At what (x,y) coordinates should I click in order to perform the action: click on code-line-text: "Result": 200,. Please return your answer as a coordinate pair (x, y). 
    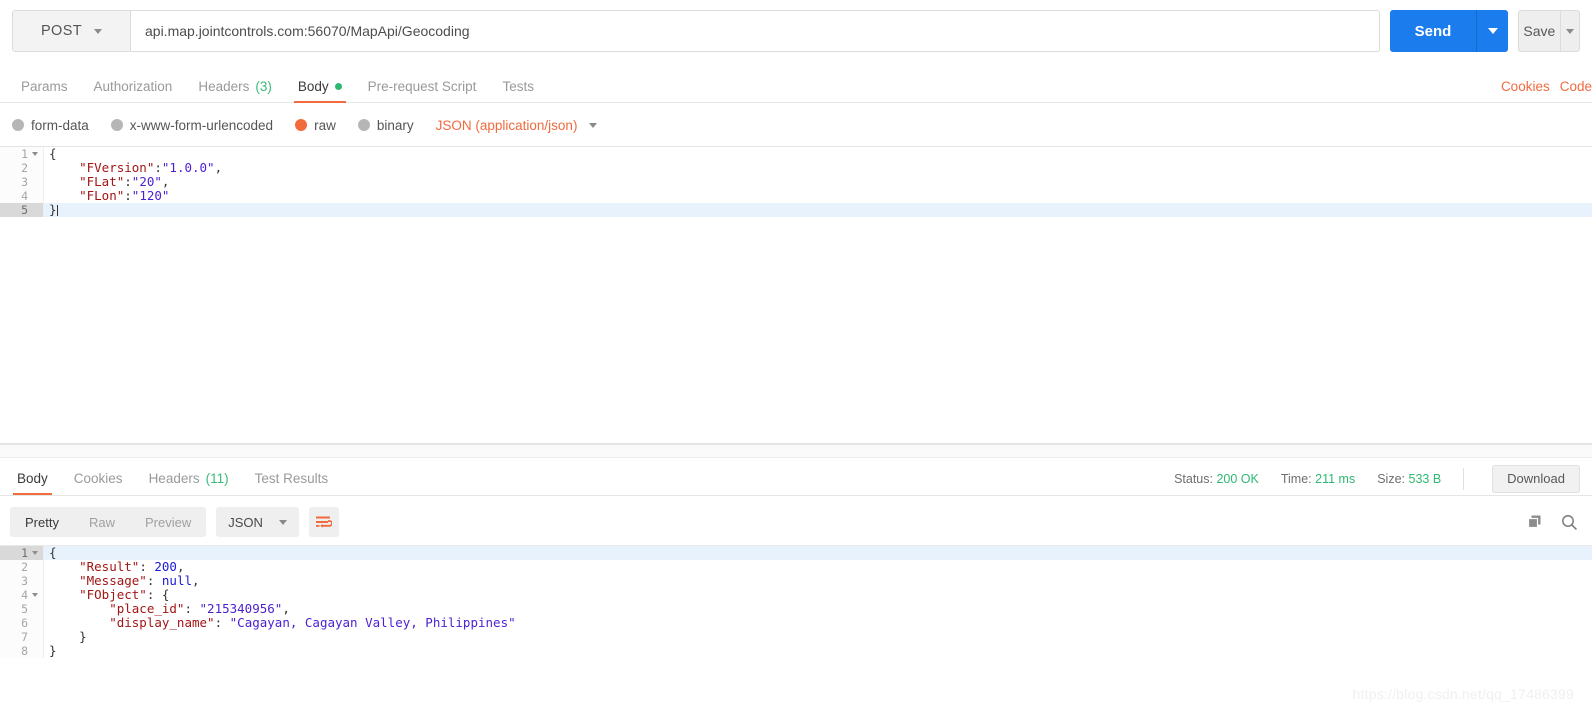
    Looking at the image, I should click on (117, 566).